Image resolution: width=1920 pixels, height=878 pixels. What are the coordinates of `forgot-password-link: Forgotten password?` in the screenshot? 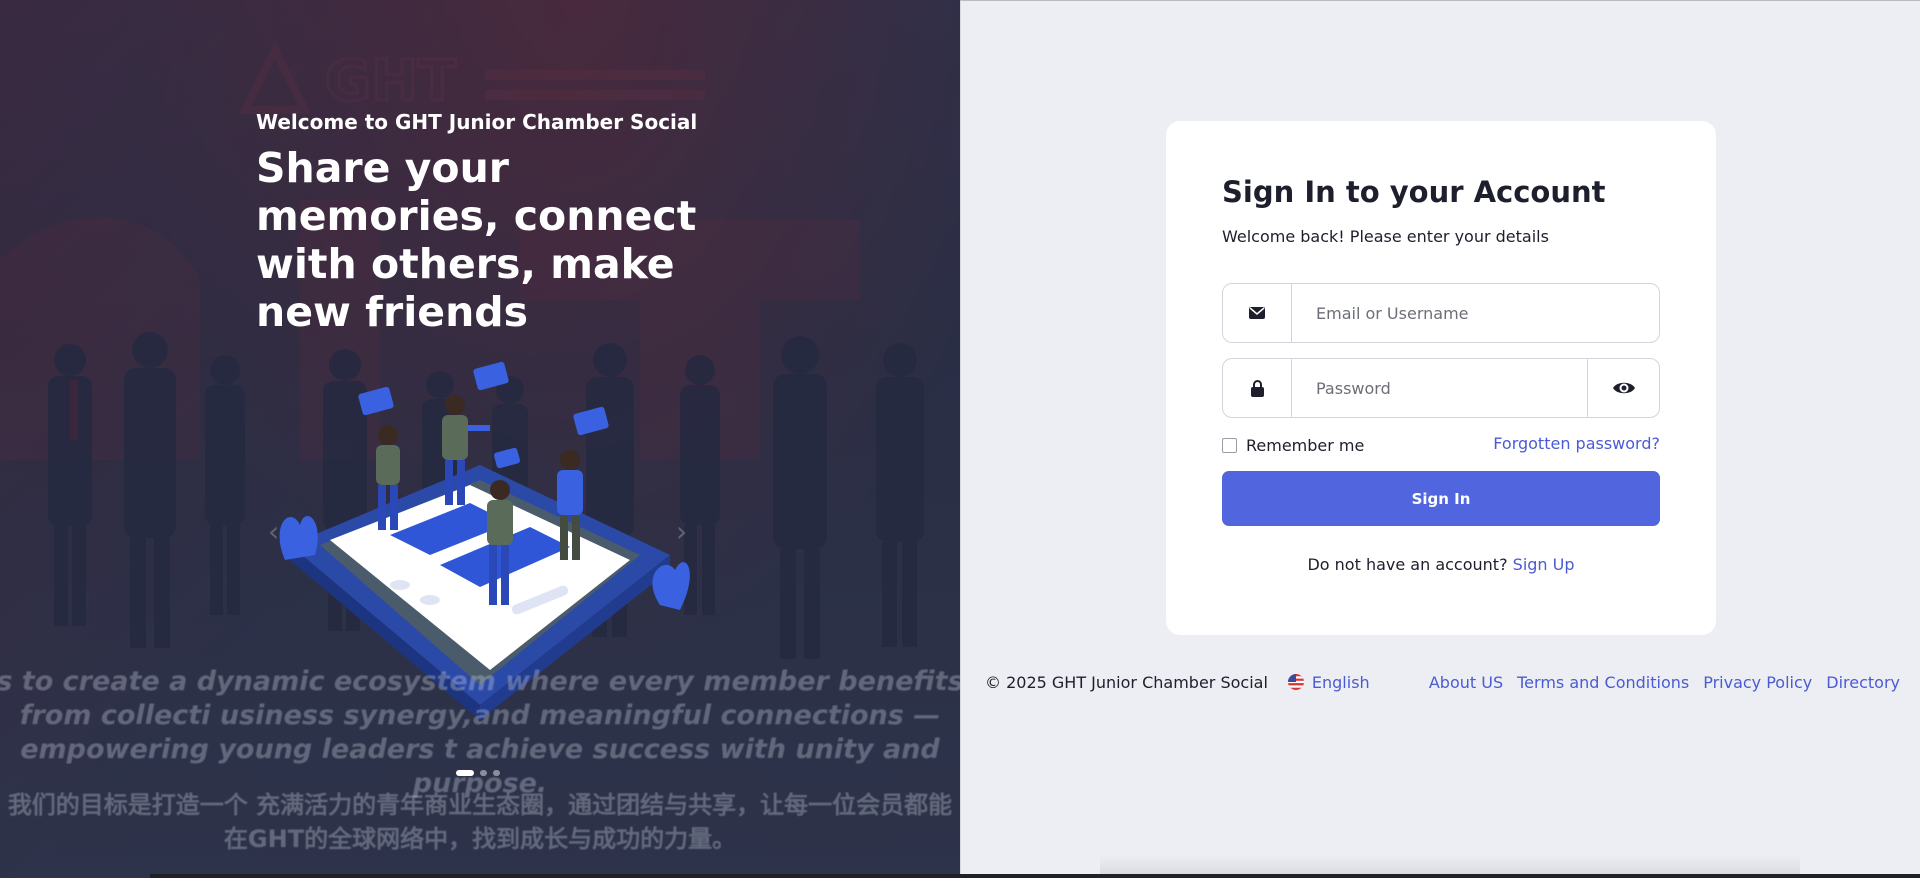 It's located at (1576, 443).